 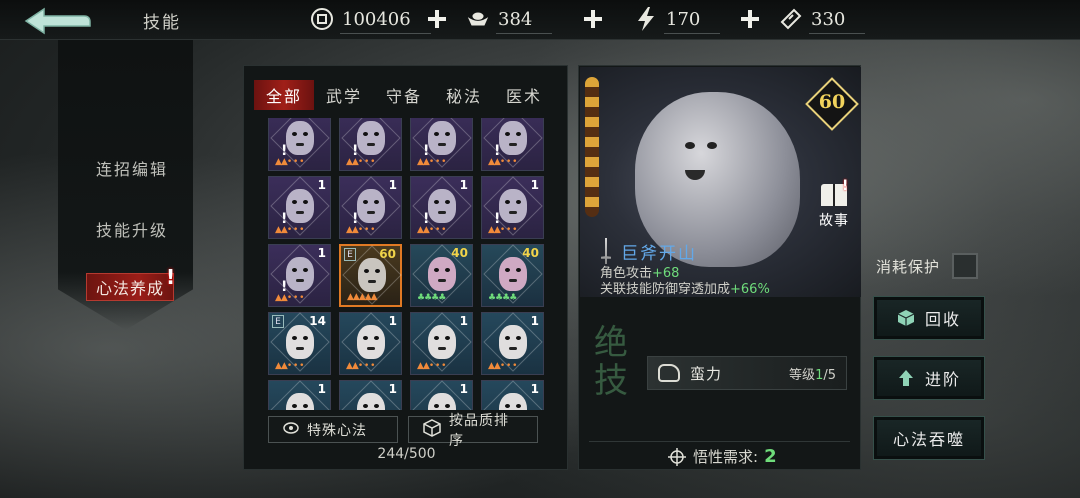 I want to click on inventory-count: 244/500, so click(x=406, y=454).